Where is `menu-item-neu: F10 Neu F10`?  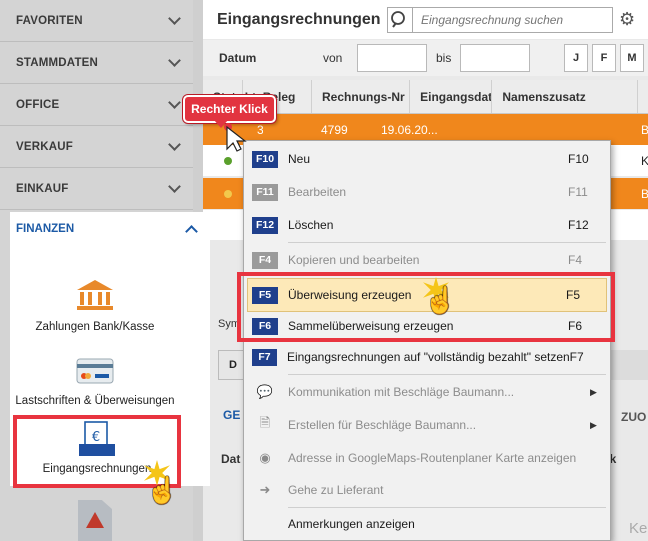 menu-item-neu: F10 Neu F10 is located at coordinates (427, 159).